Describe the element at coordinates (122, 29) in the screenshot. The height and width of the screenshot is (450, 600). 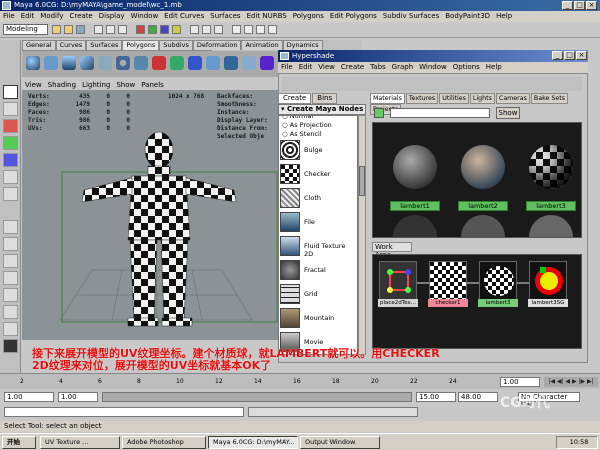
I see `select-component-icon` at that location.